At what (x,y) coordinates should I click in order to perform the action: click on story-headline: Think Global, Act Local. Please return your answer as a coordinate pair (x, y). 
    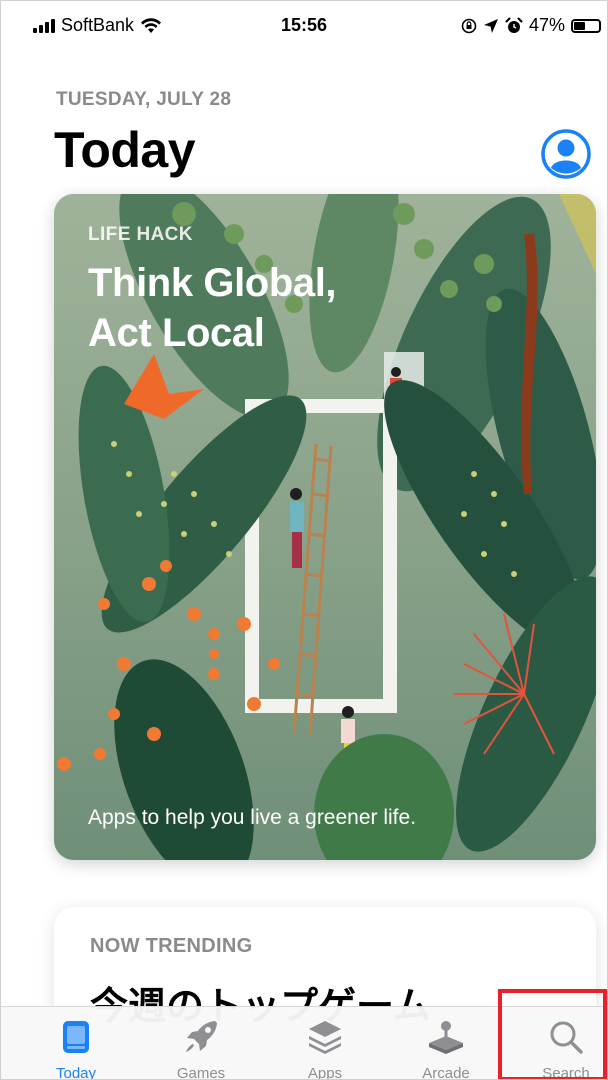
    Looking at the image, I should click on (278, 308).